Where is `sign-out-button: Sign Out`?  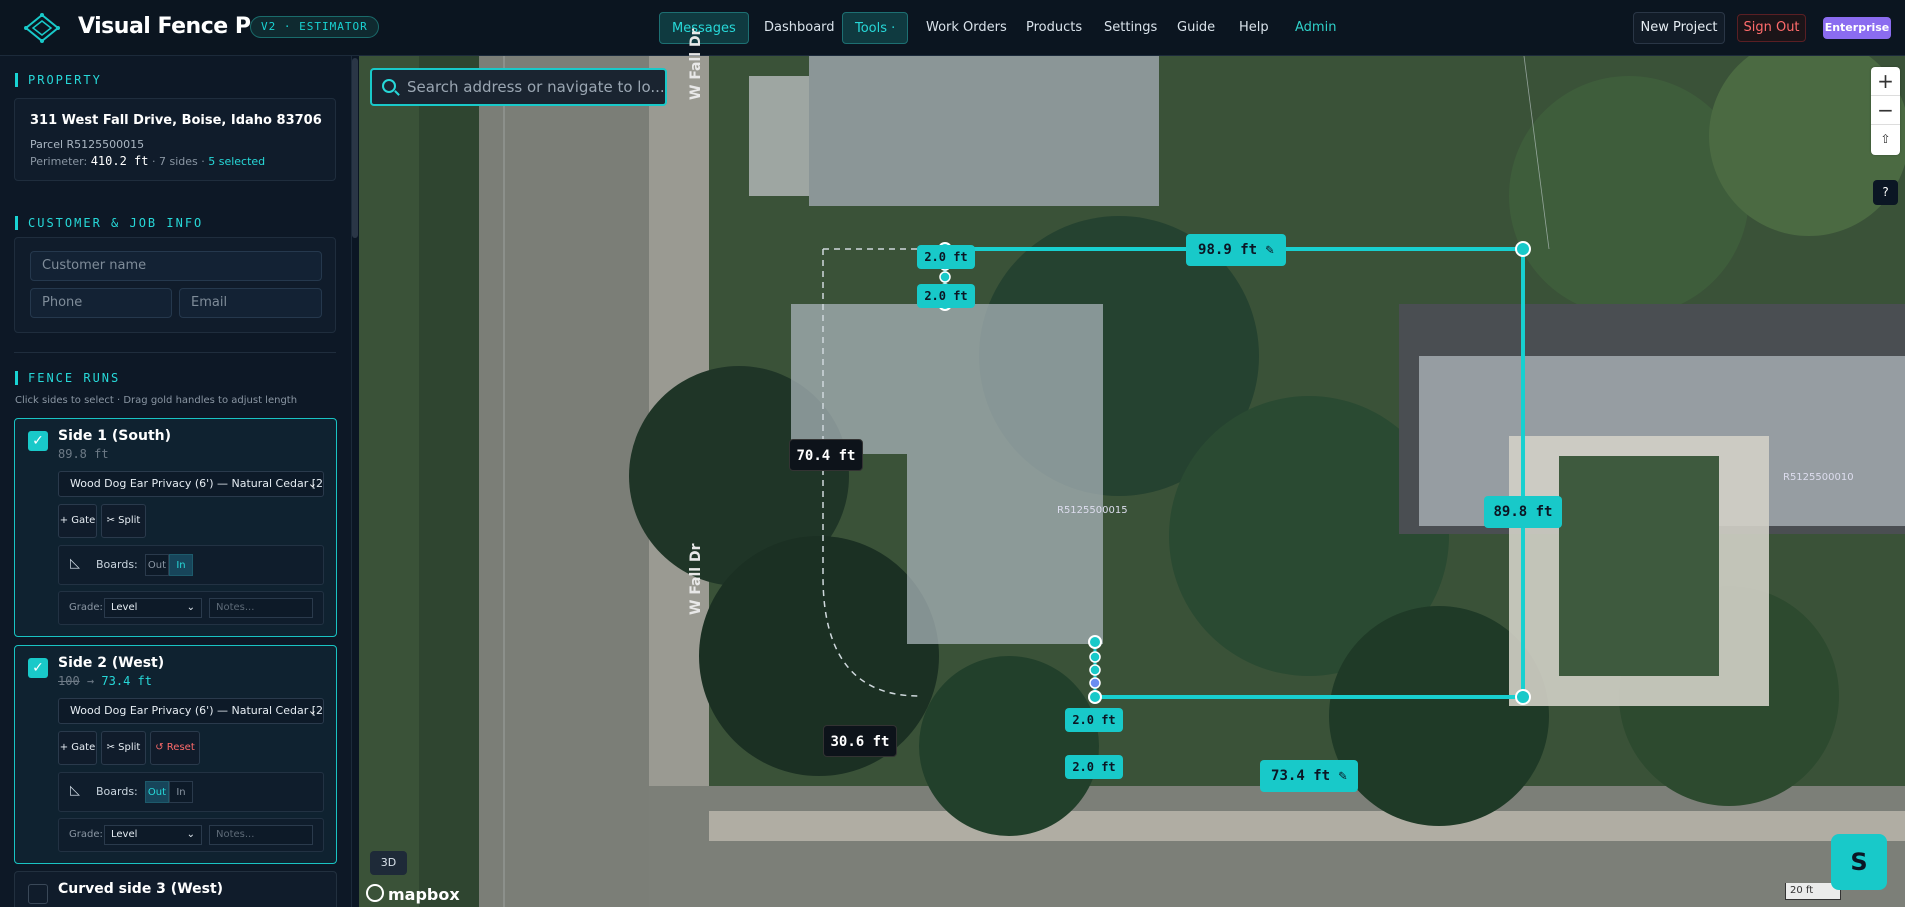 sign-out-button: Sign Out is located at coordinates (1771, 28).